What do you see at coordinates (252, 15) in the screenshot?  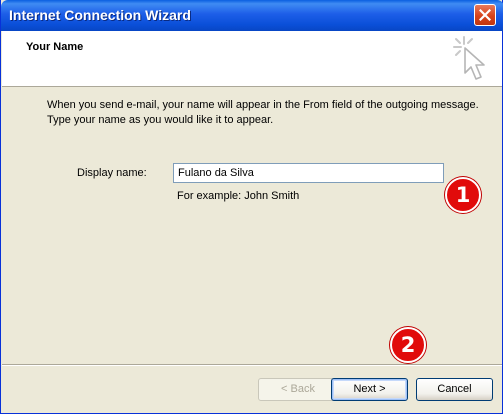 I see `title-bar: Internet Connection Wizard` at bounding box center [252, 15].